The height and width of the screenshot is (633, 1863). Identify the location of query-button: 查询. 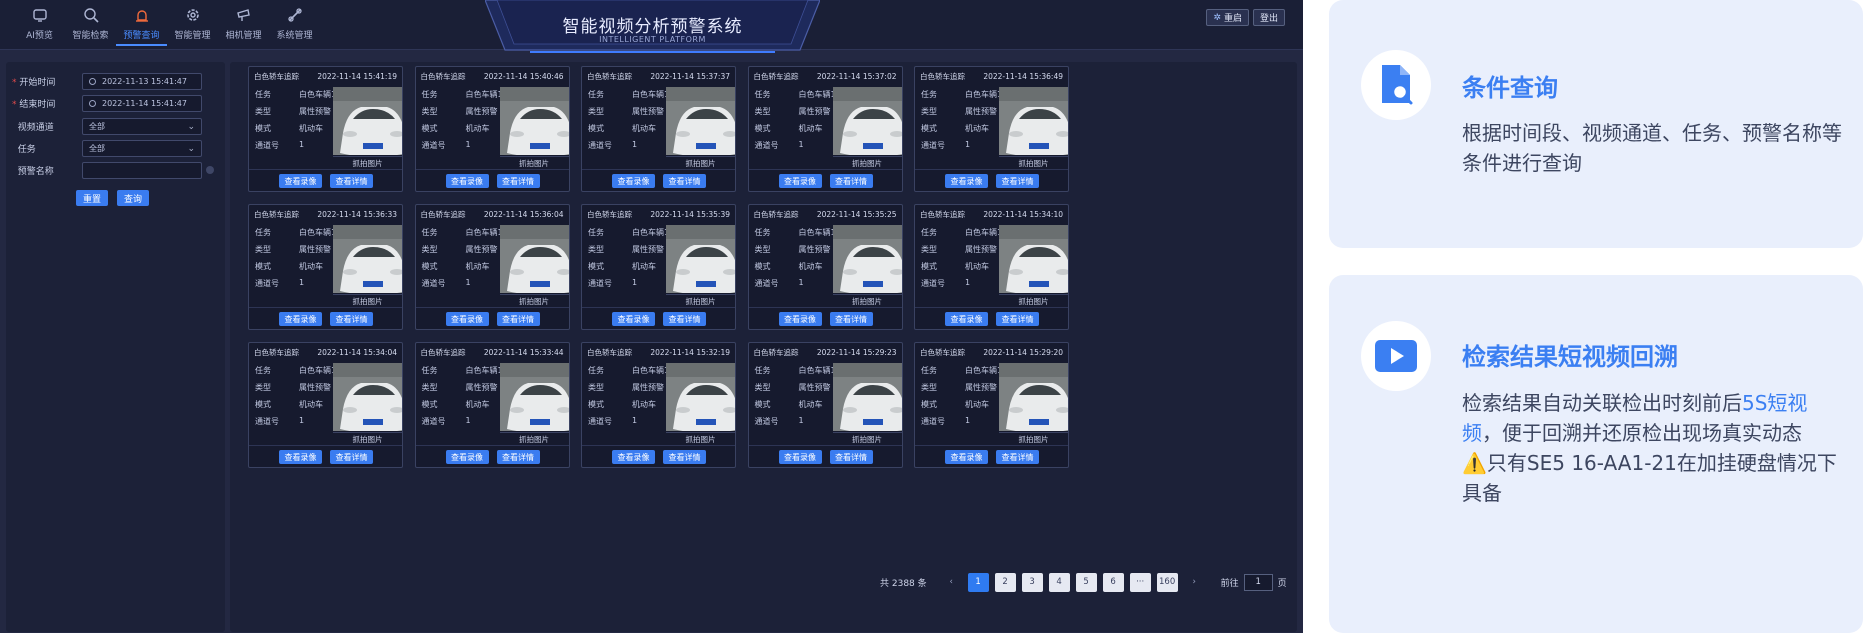
(133, 198).